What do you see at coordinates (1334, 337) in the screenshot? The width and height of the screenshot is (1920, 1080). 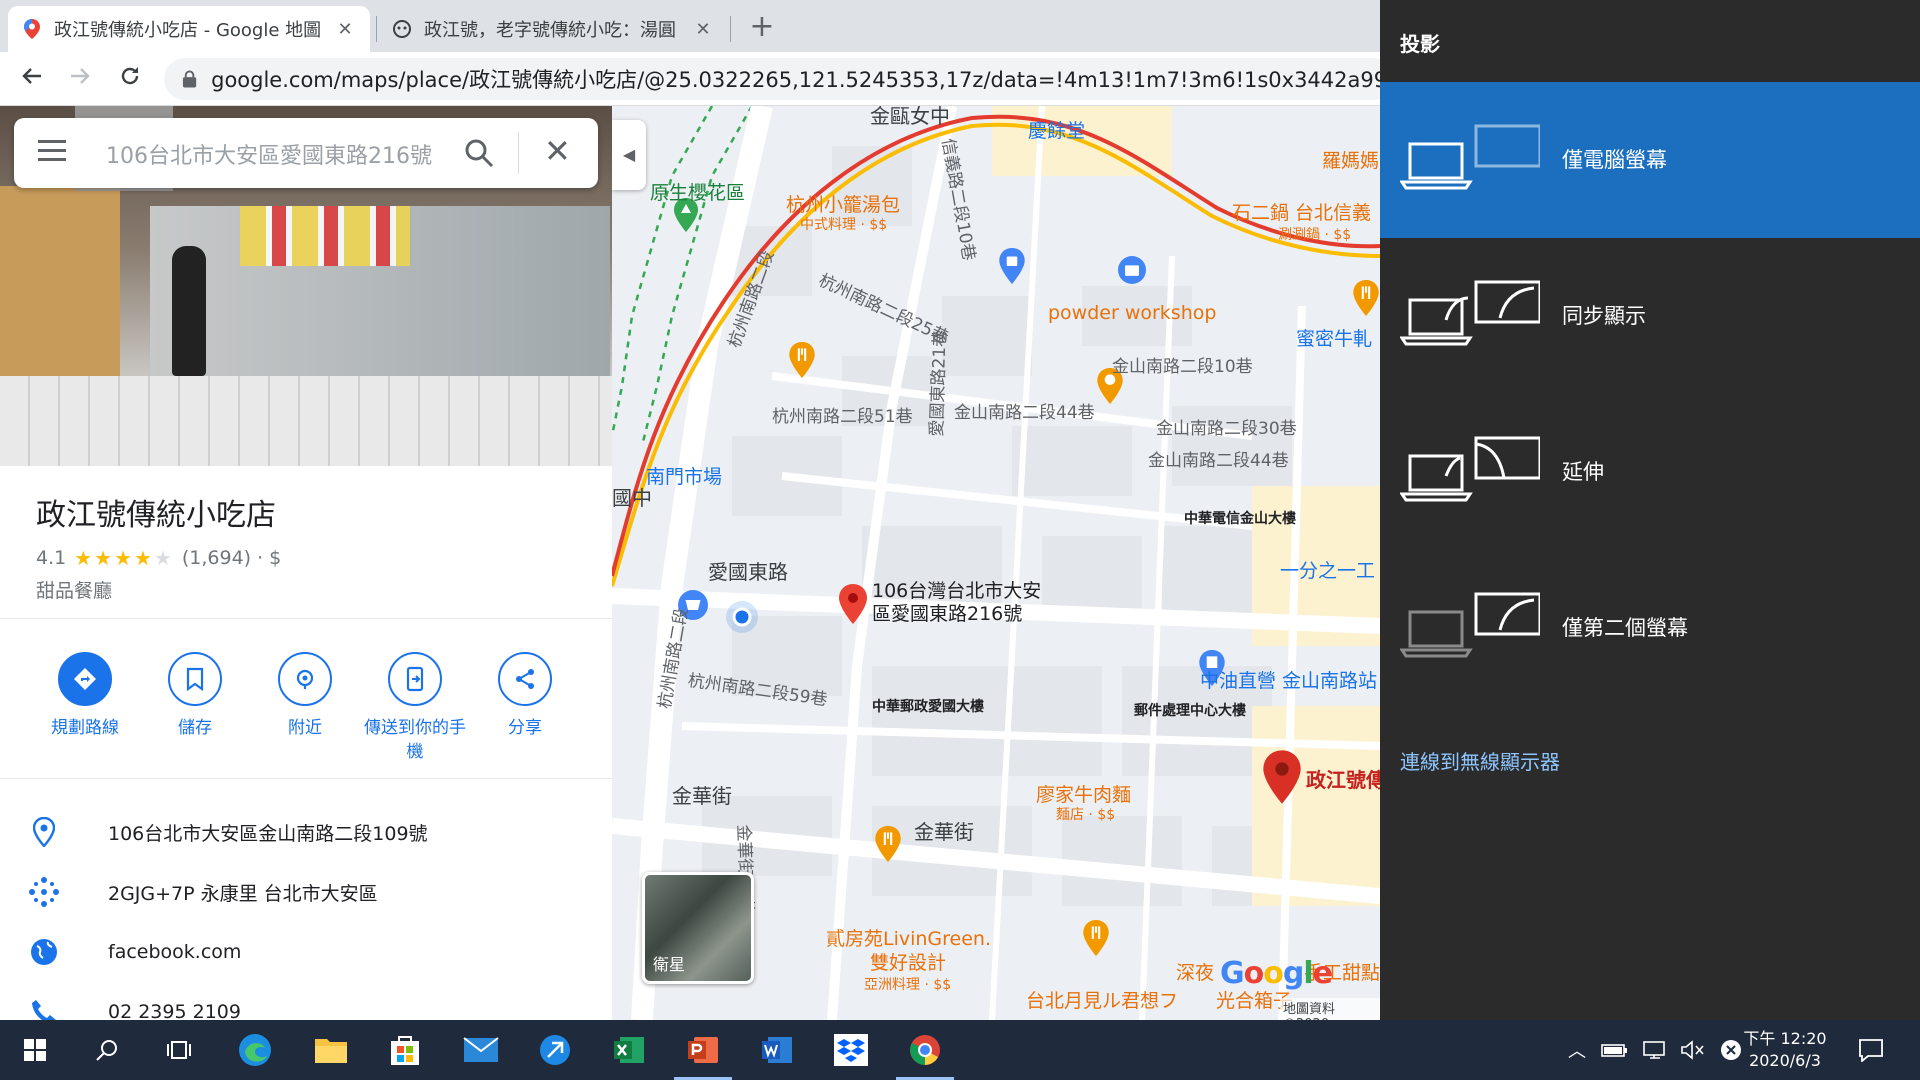 I see `map-label: 蜜密牛軋` at bounding box center [1334, 337].